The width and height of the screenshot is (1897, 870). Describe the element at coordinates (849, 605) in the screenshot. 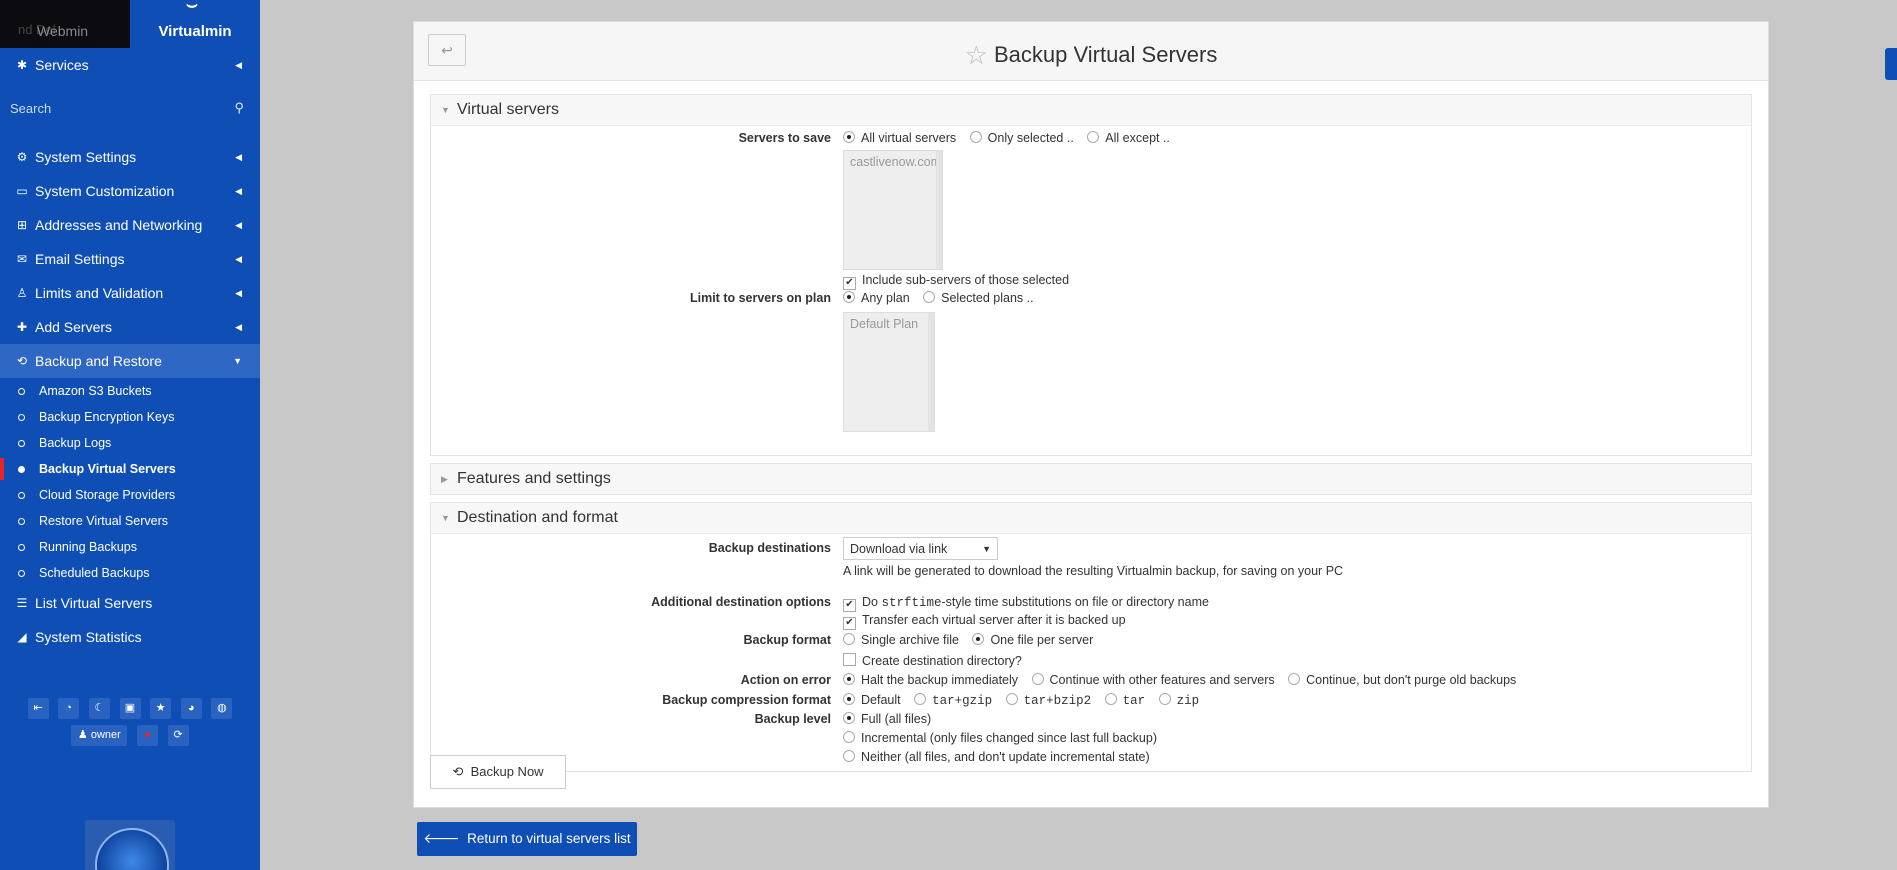

I see `checkbox-strftime: ✔` at that location.